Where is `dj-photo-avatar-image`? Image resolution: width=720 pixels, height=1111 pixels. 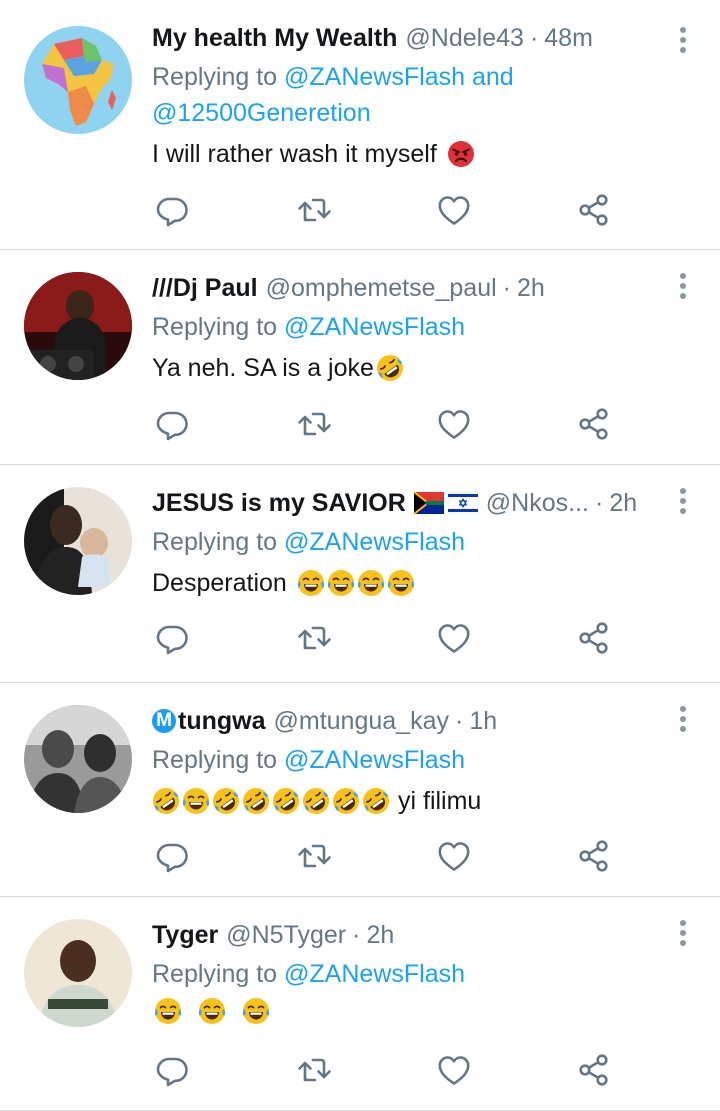 dj-photo-avatar-image is located at coordinates (78, 326).